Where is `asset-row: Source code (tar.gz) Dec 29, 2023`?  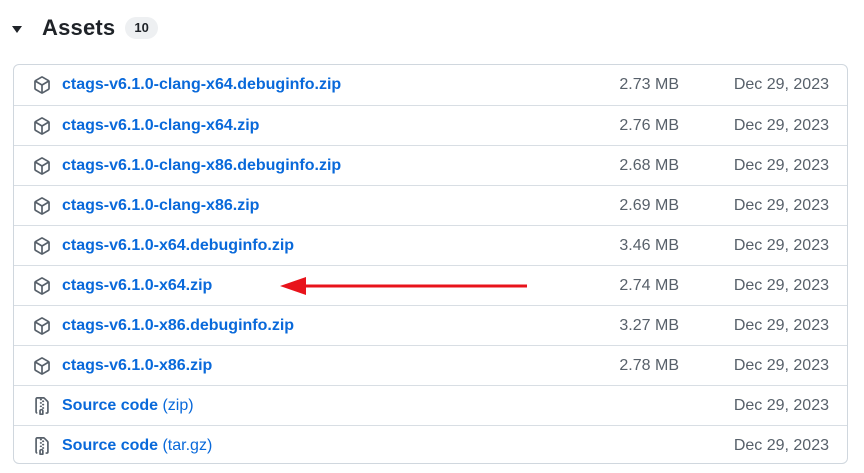
asset-row: Source code (tar.gz) Dec 29, 2023 is located at coordinates (430, 444).